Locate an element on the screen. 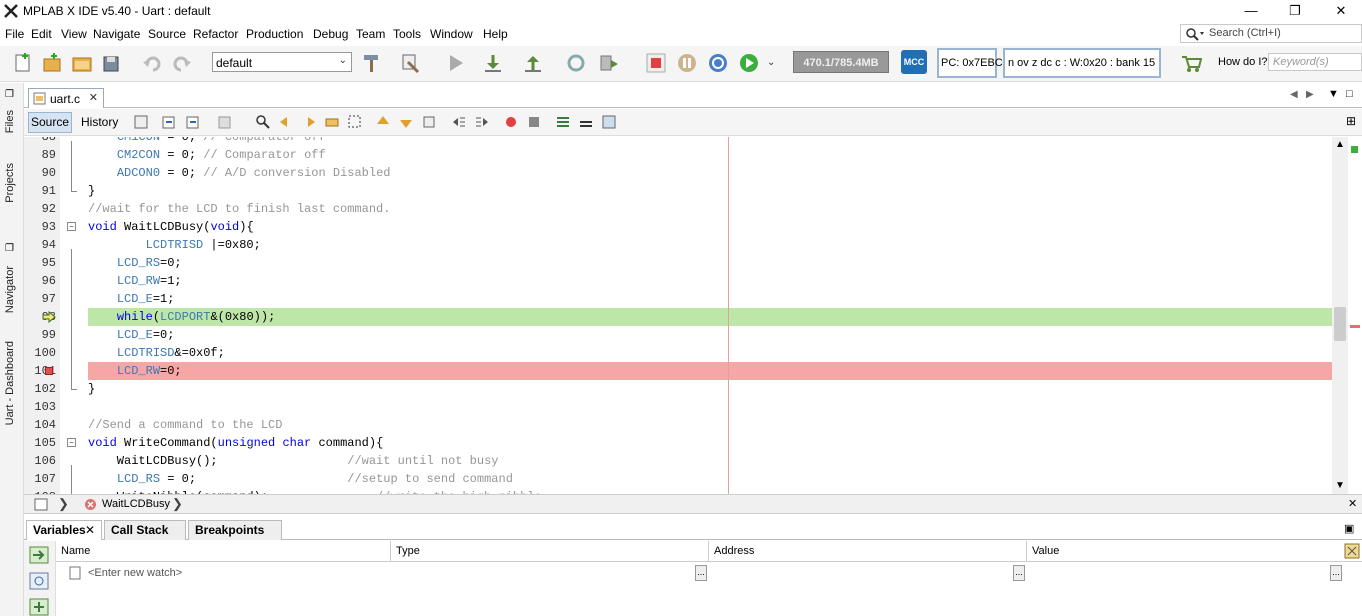  breakpoint-marker is located at coordinates (1355, 326).